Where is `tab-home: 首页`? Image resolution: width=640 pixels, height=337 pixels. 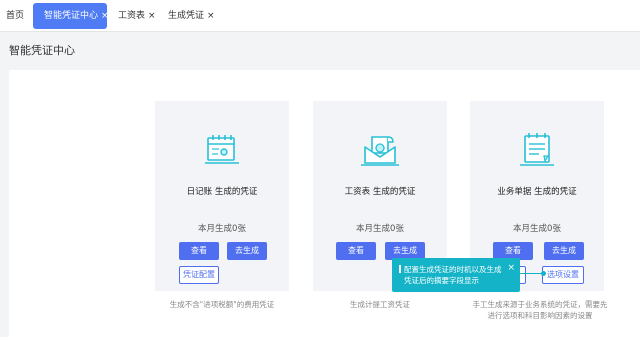 tab-home: 首页 is located at coordinates (15, 16).